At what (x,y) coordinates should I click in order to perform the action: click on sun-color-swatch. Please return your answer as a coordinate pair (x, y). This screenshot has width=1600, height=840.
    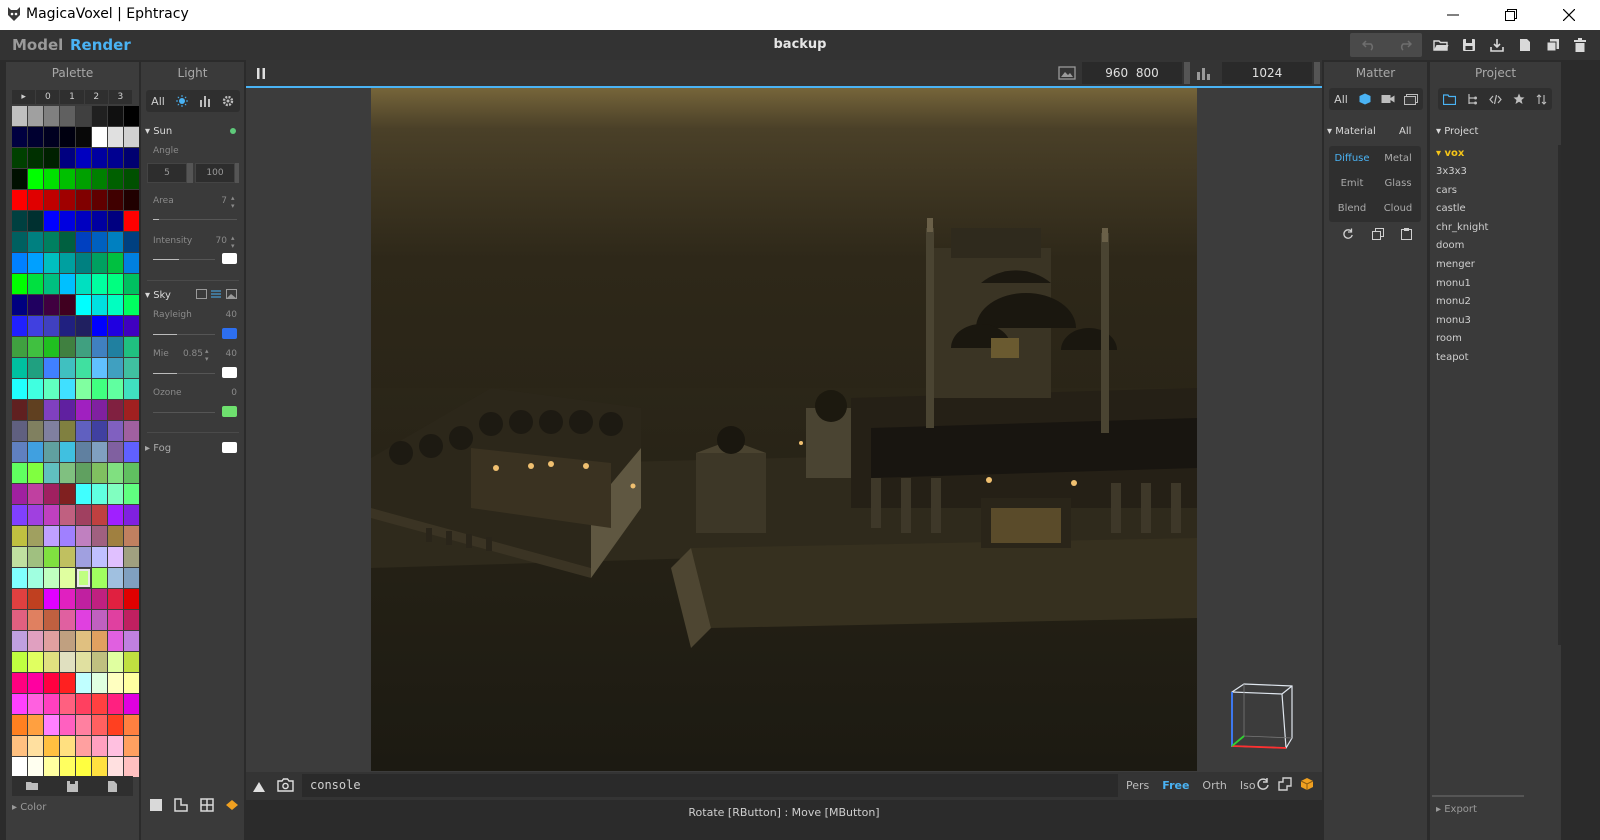
    Looking at the image, I should click on (229, 258).